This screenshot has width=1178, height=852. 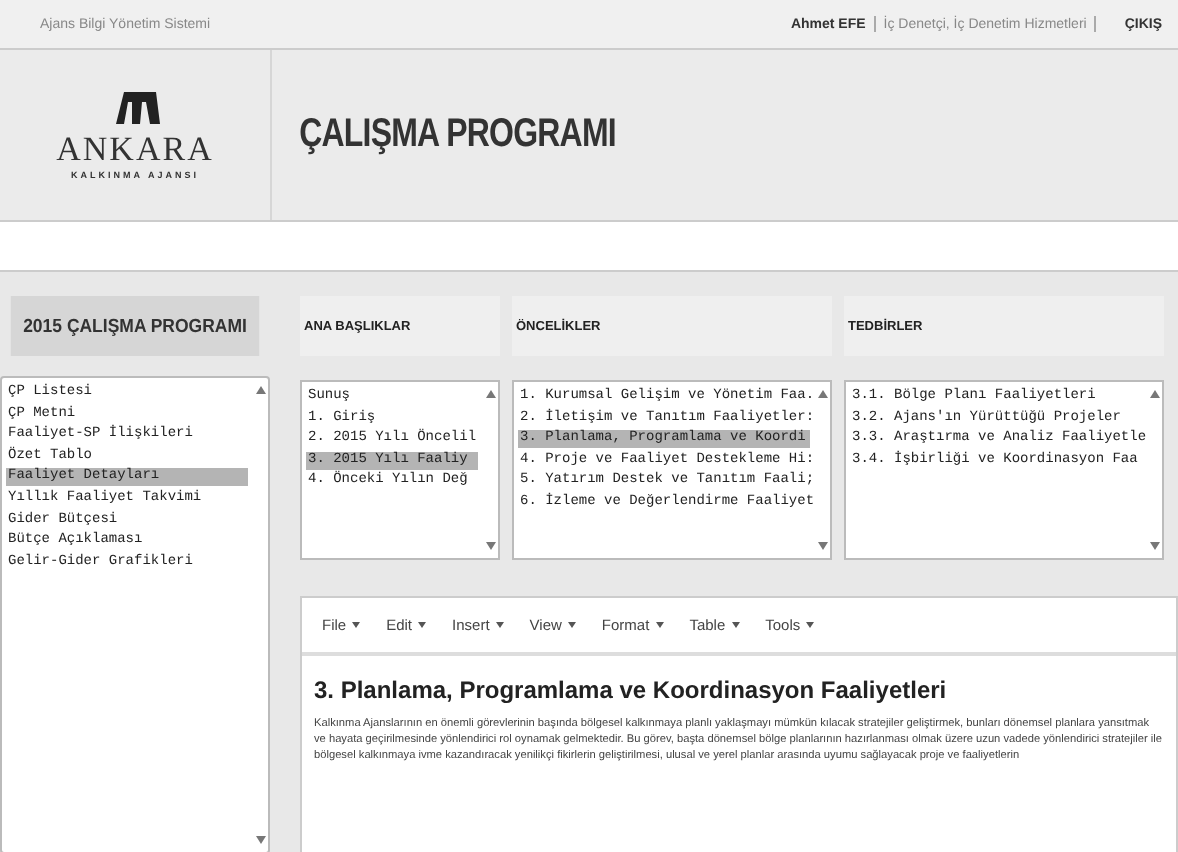 I want to click on sidebar-title: 2015 ÇALIŞMA PROGRAMI, so click(x=135, y=326).